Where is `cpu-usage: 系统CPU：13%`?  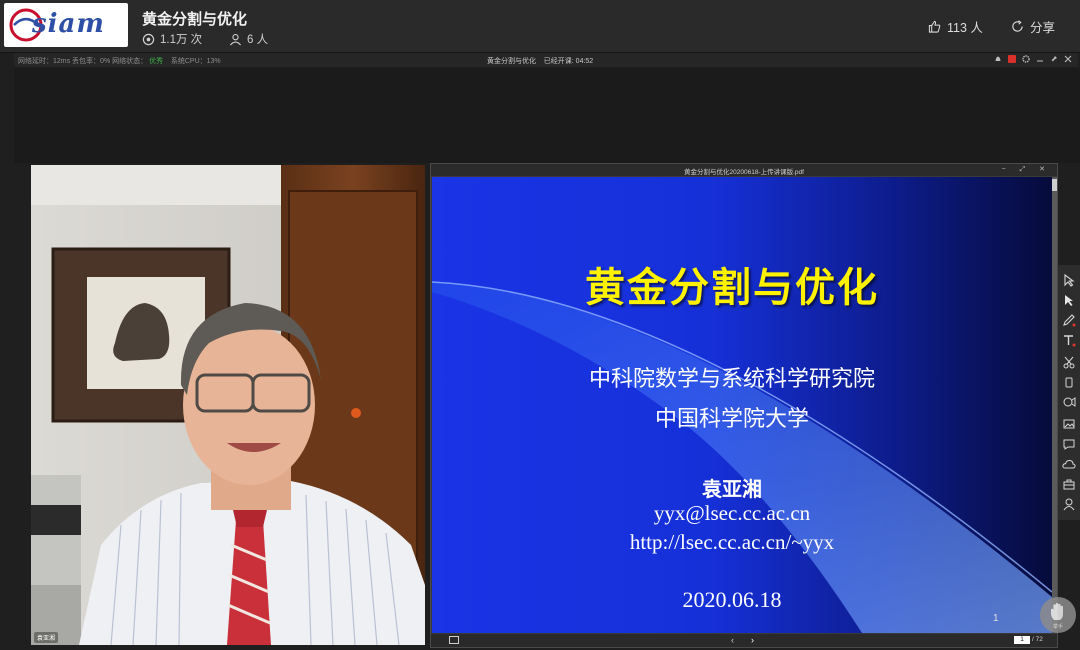 cpu-usage: 系统CPU：13% is located at coordinates (195, 61).